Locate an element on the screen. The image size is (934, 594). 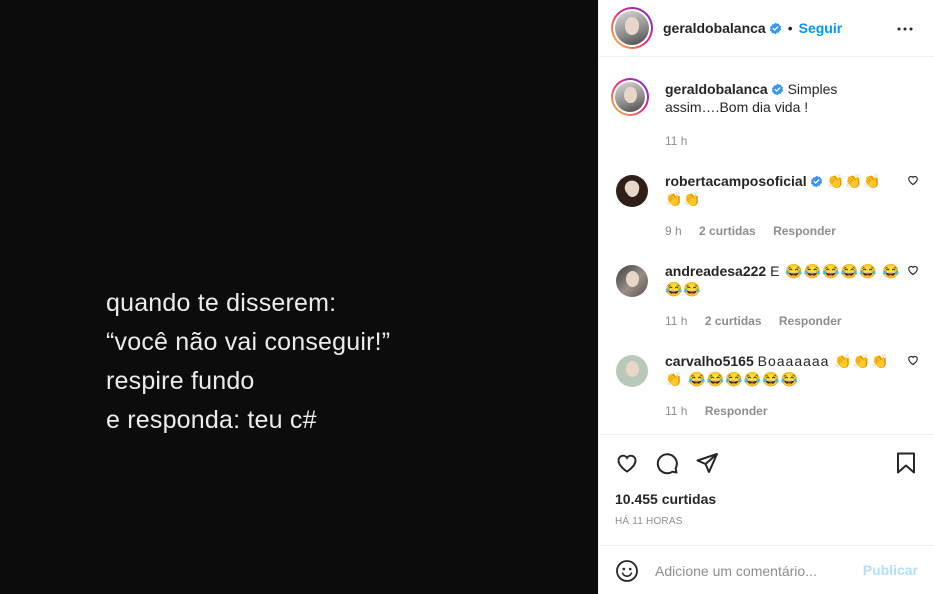
comment-username: andreadesa222 is located at coordinates (715, 271).